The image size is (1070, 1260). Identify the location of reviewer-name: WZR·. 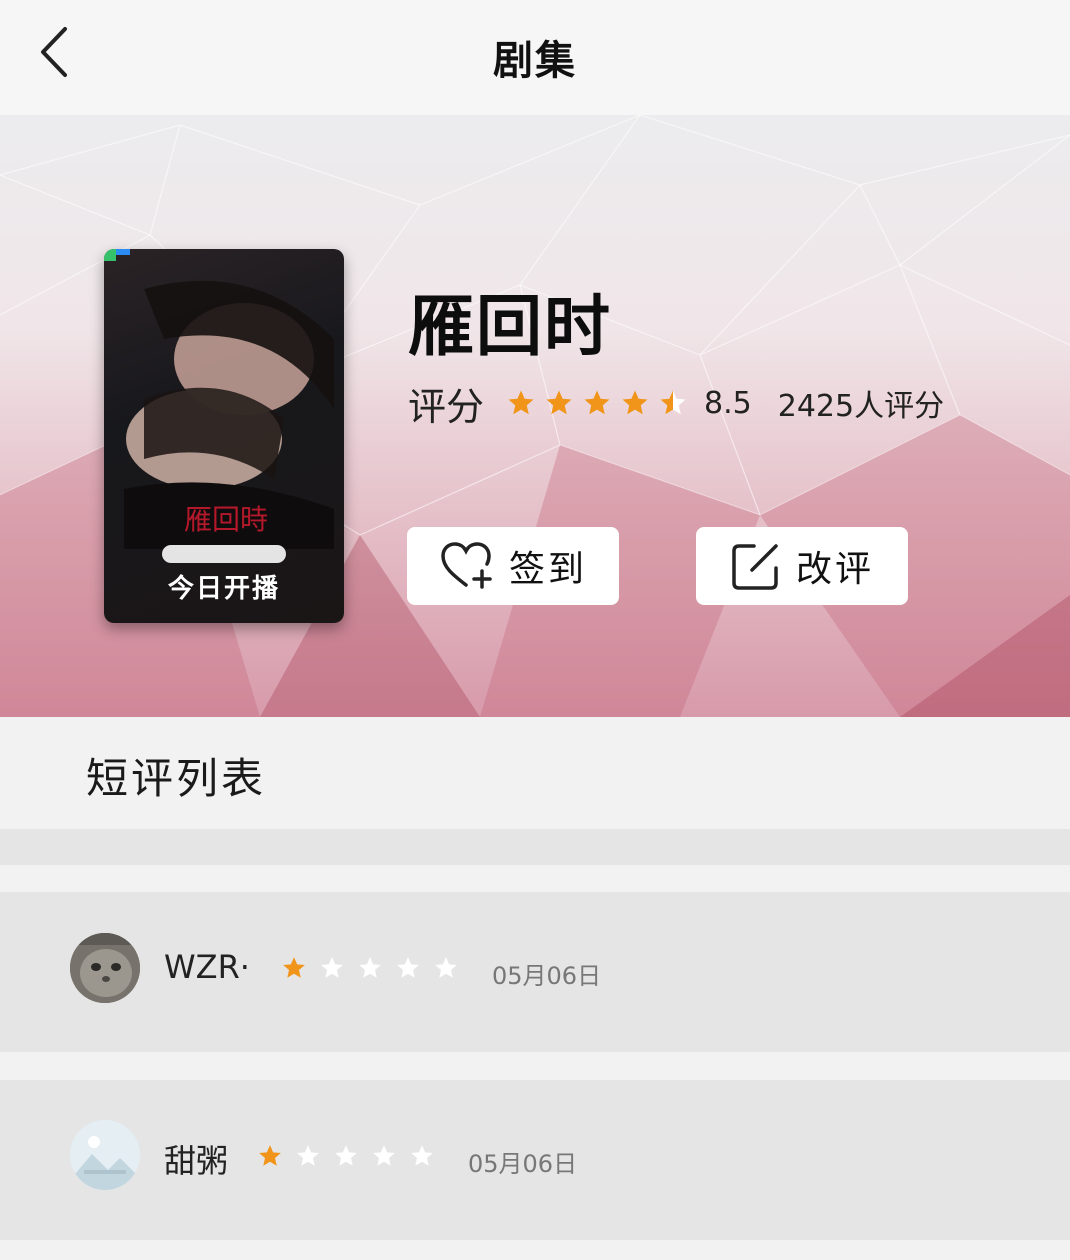
(207, 967).